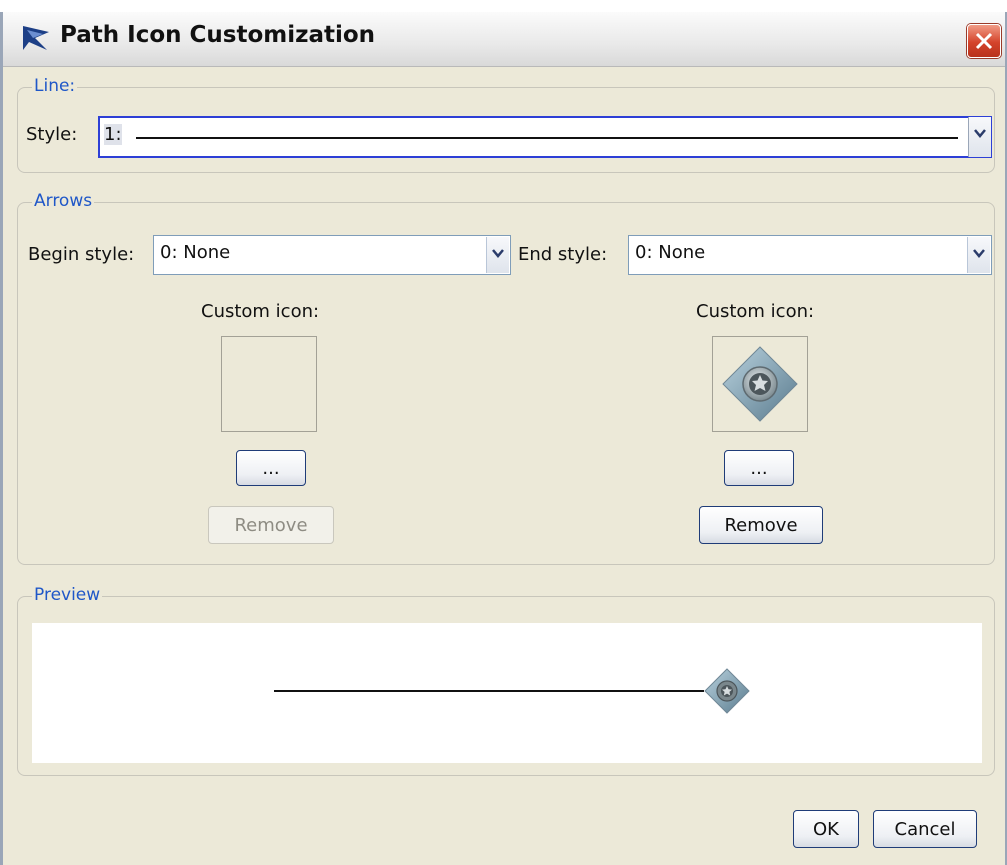 The image size is (1007, 865). I want to click on end-style-dropdown-arrow, so click(978, 255).